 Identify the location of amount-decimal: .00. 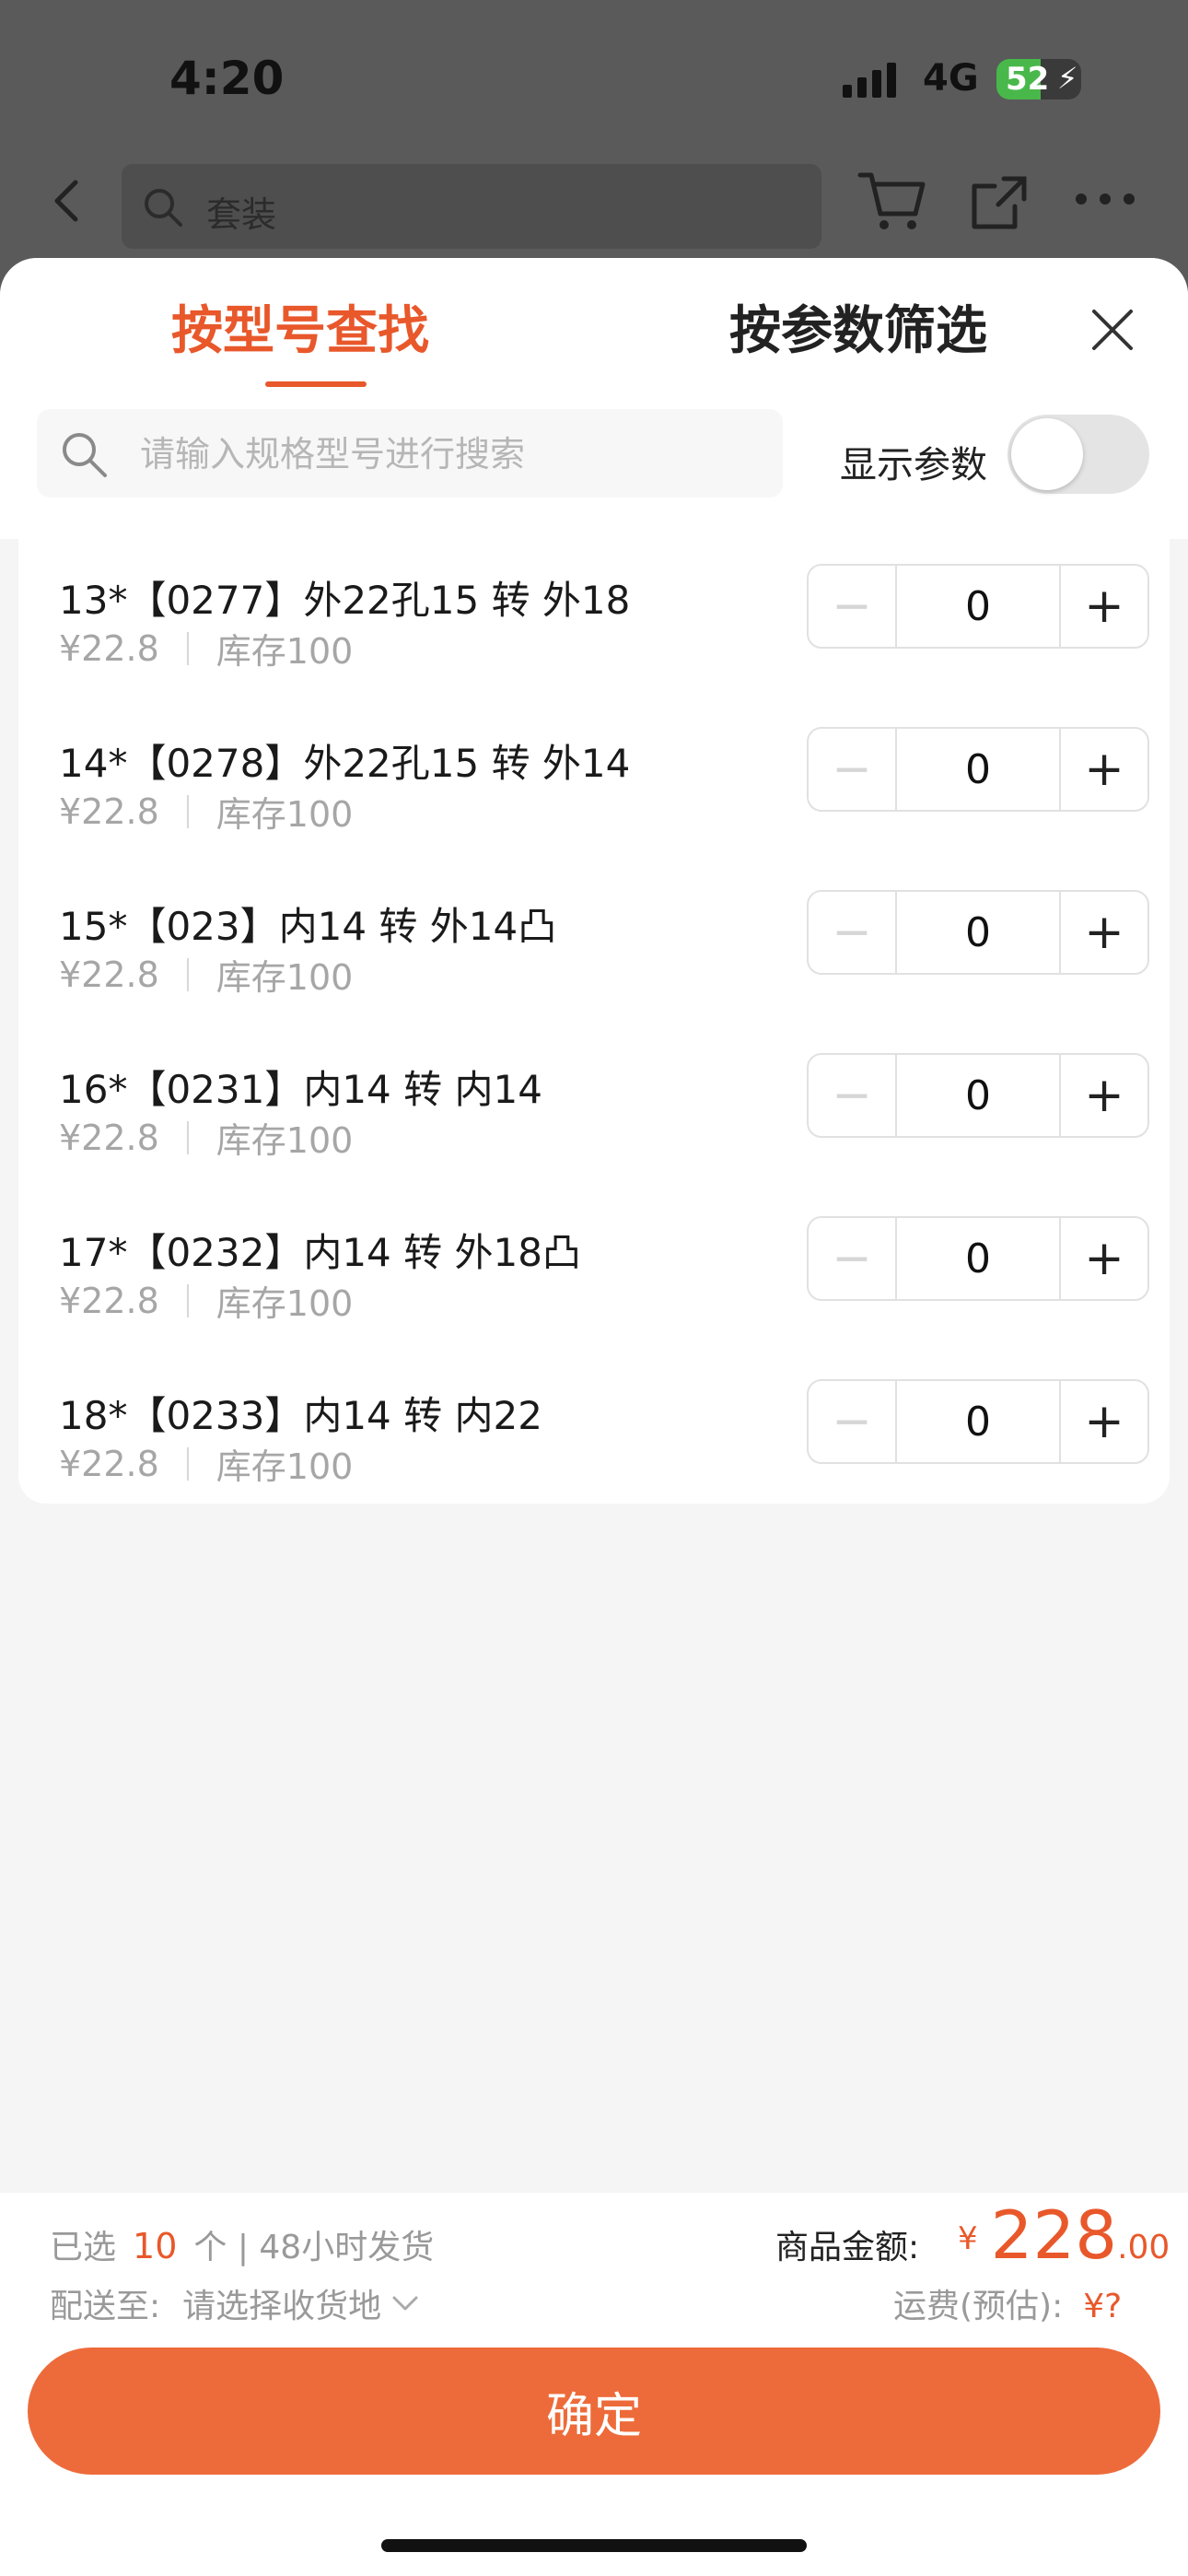
(1144, 2247).